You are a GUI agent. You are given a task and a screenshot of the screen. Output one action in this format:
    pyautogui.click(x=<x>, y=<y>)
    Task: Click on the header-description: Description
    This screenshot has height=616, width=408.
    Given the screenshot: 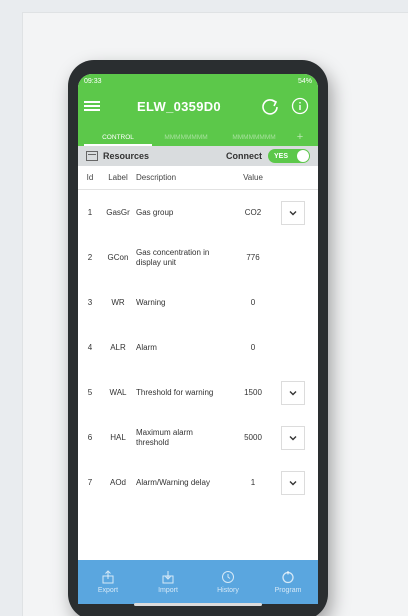 What is the action you would take?
    pyautogui.click(x=156, y=177)
    